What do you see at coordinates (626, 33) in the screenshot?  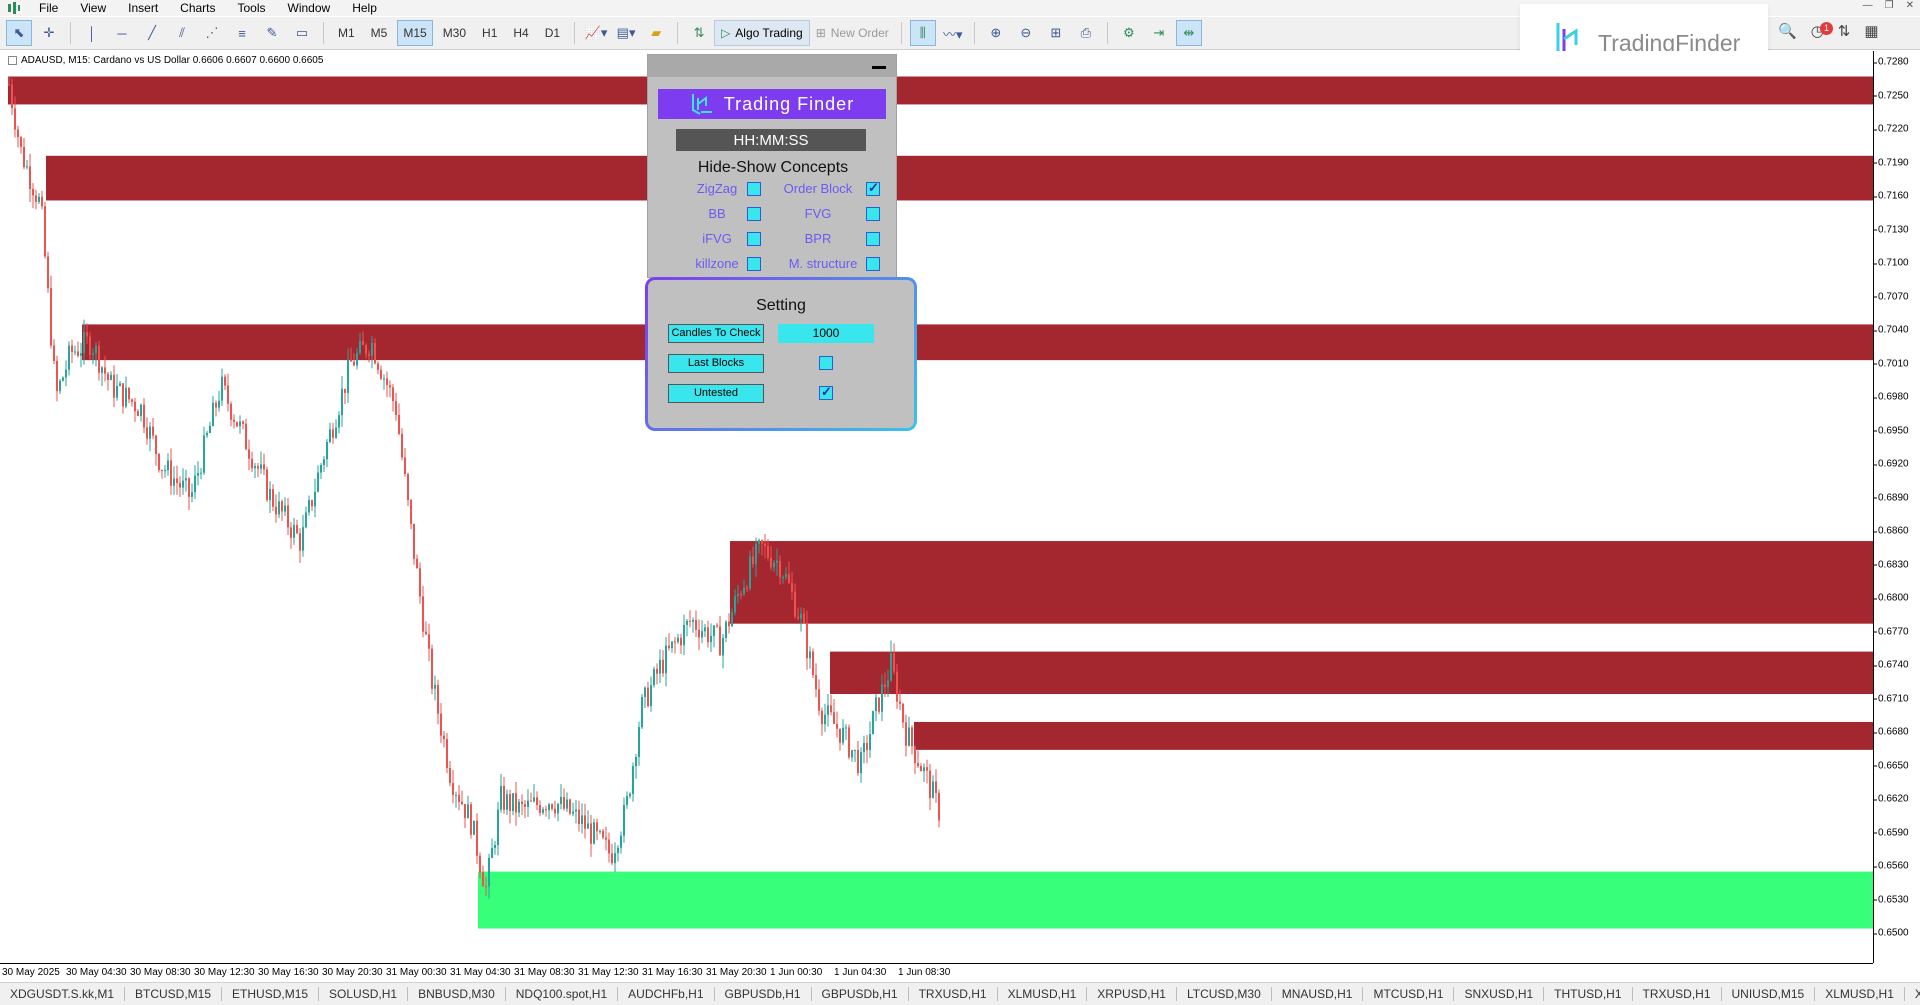 I see `templates-dropdown-icon: ▤▾` at bounding box center [626, 33].